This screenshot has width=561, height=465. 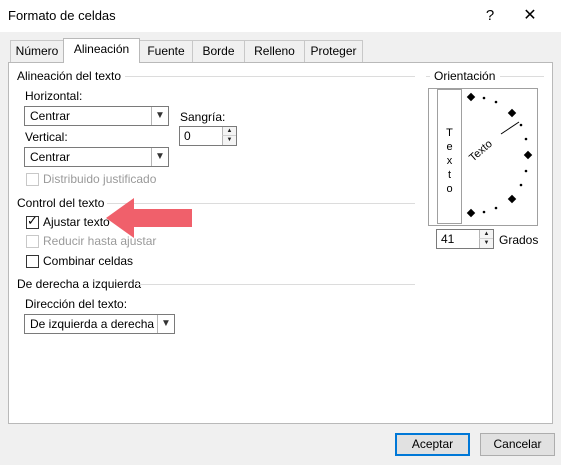 I want to click on close-button: ✕, so click(x=530, y=16).